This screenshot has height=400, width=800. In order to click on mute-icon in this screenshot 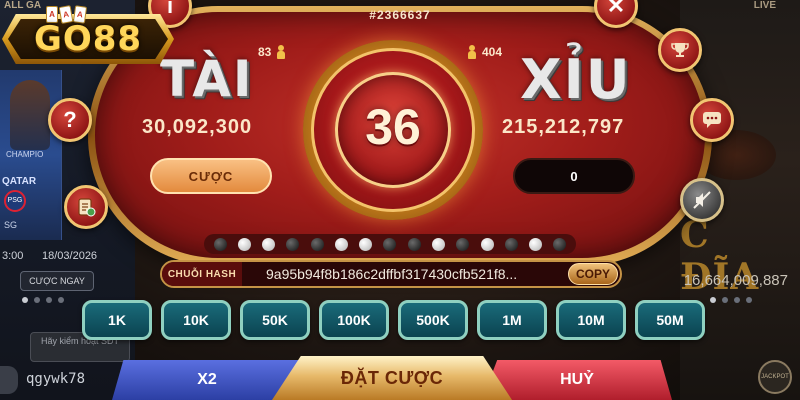, I will do `click(702, 200)`.